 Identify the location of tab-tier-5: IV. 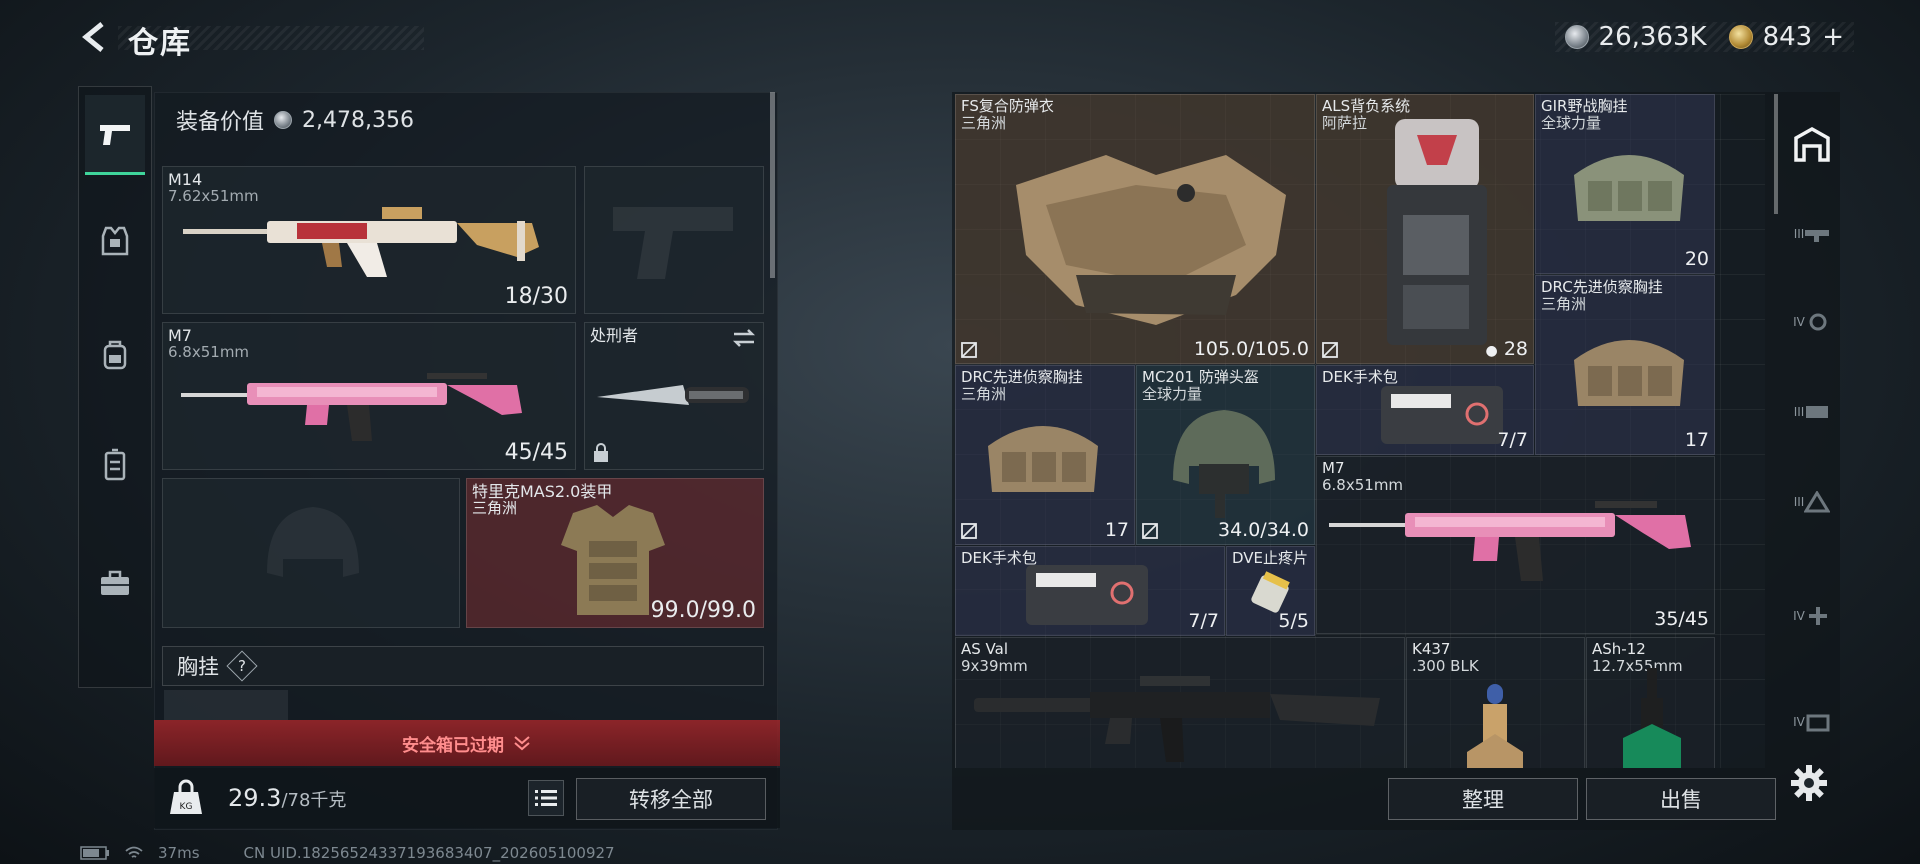
(1812, 616).